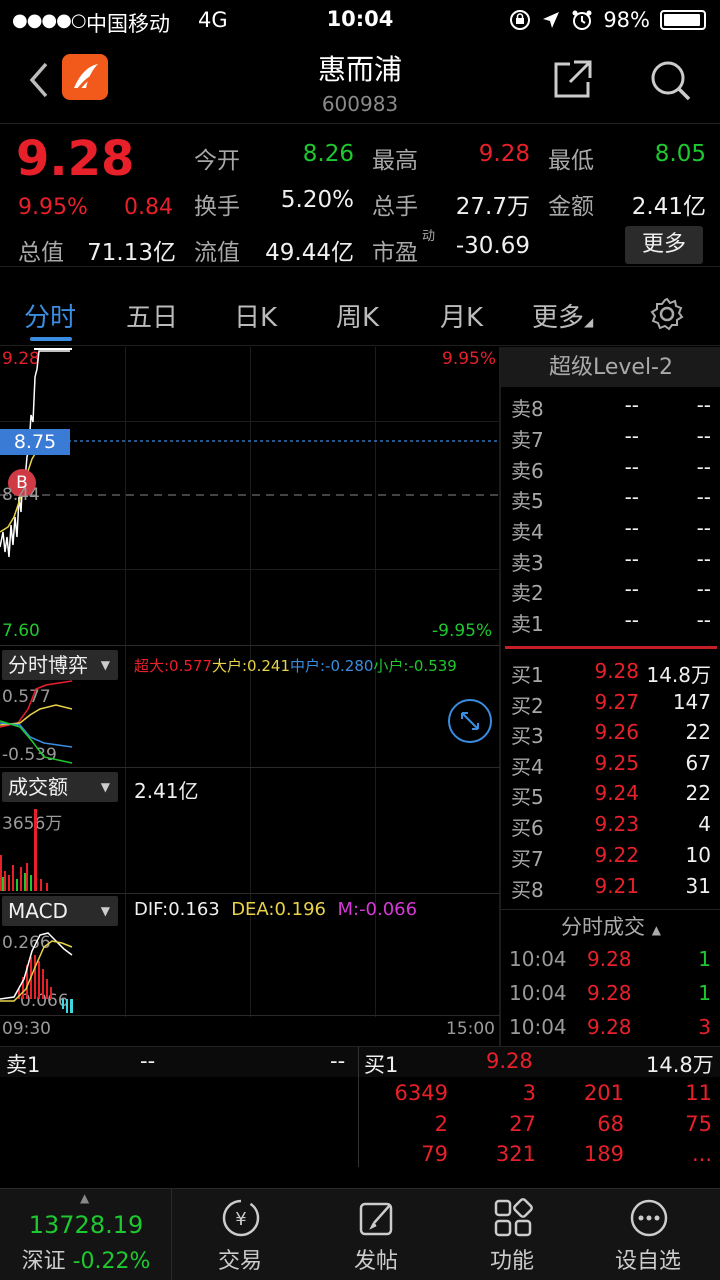  I want to click on bid-price: 9.28, so click(616, 671).